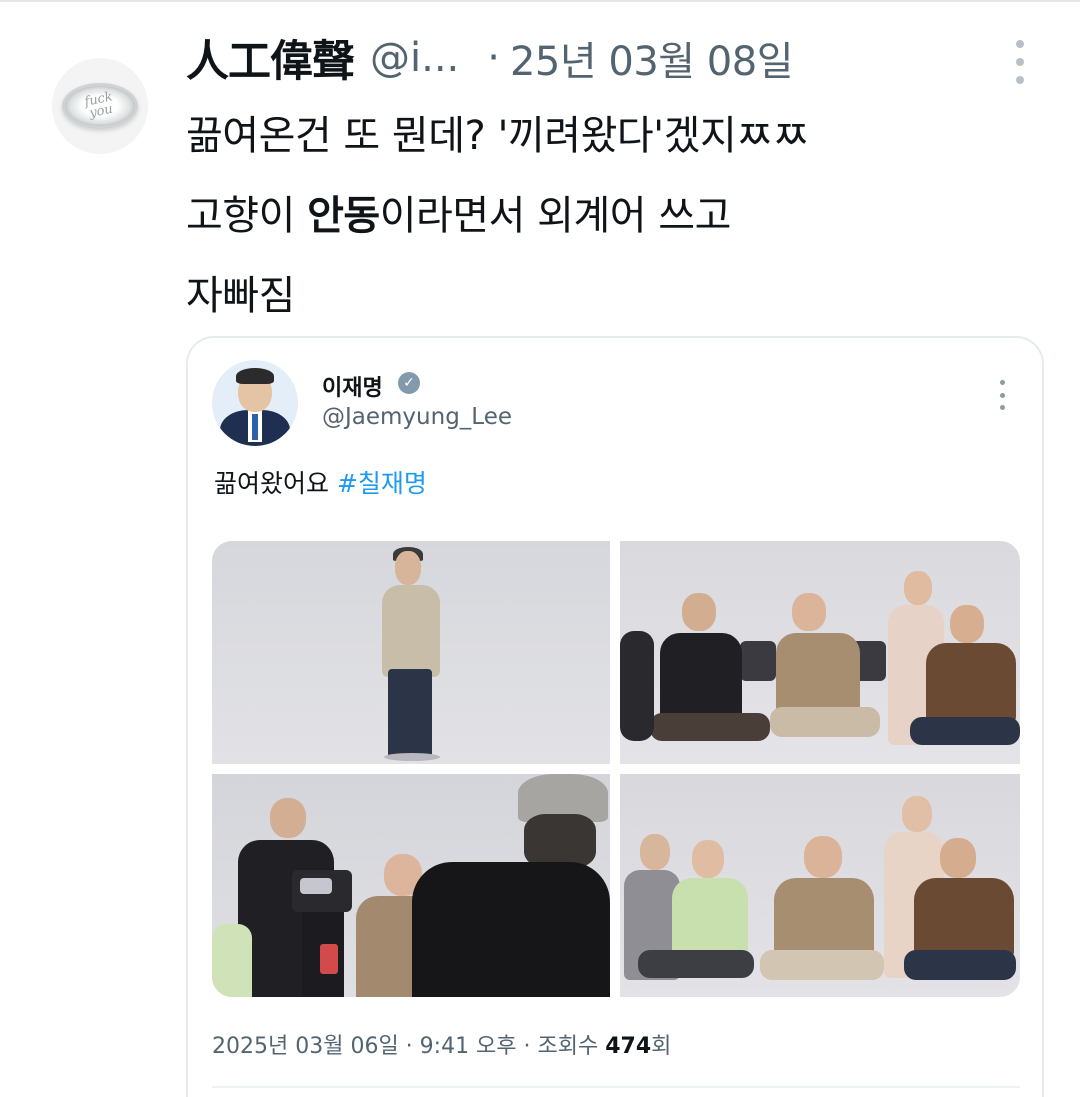 This screenshot has height=1097, width=1080. Describe the element at coordinates (412, 757) in the screenshot. I see `person-shadow` at that location.